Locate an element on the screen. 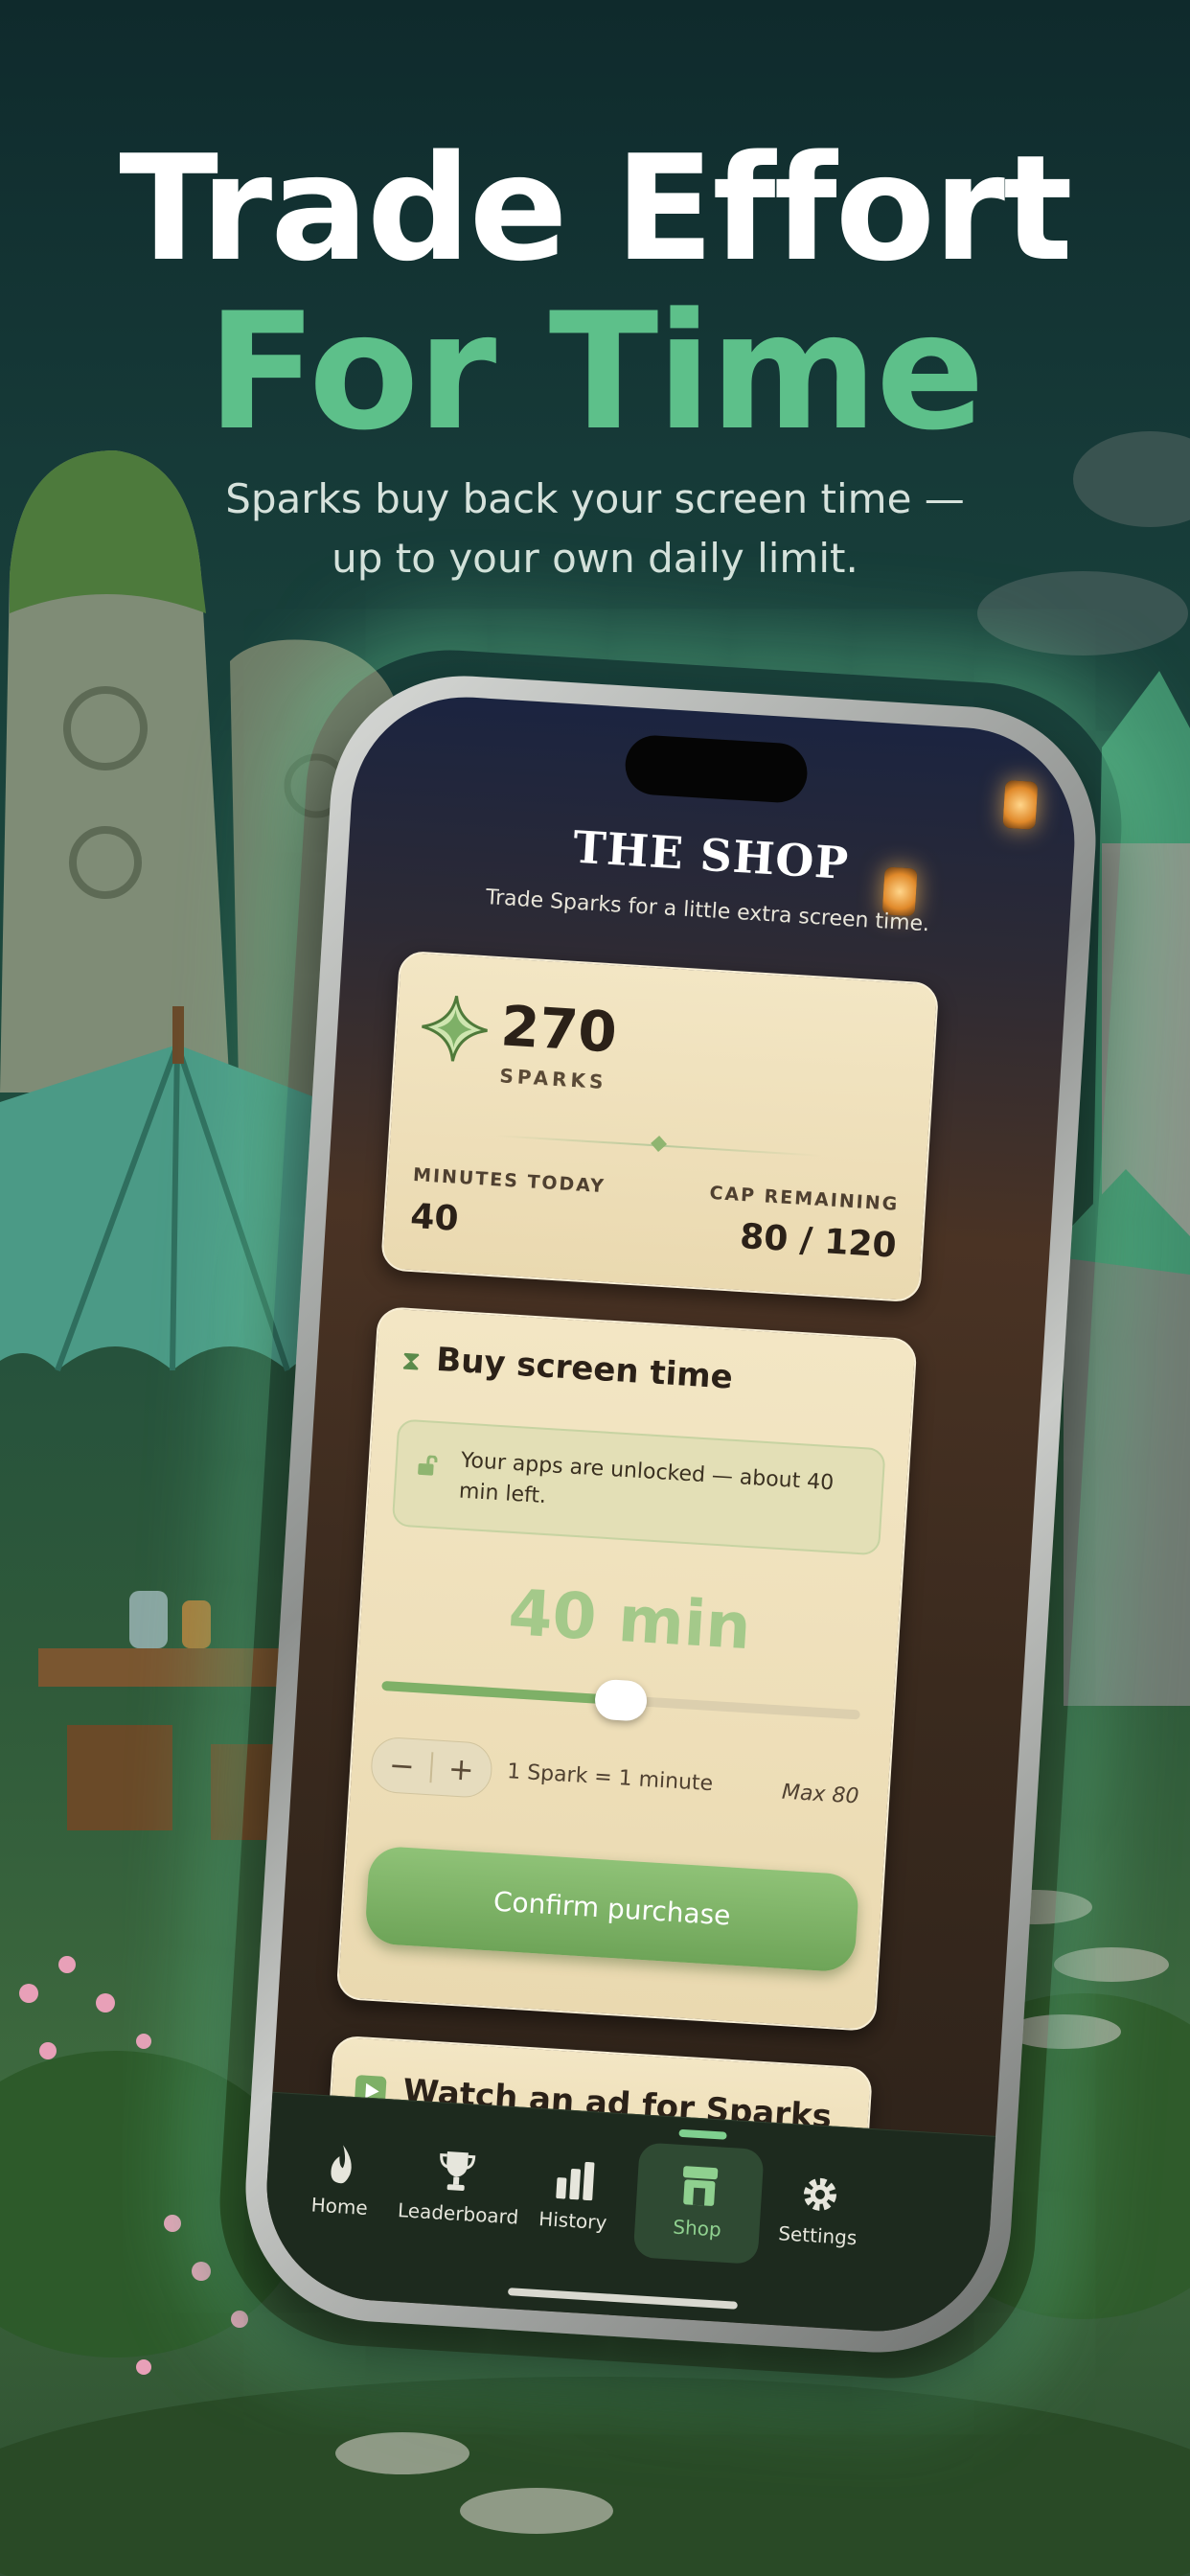 The height and width of the screenshot is (2576, 1190). dynamic-island is located at coordinates (716, 769).